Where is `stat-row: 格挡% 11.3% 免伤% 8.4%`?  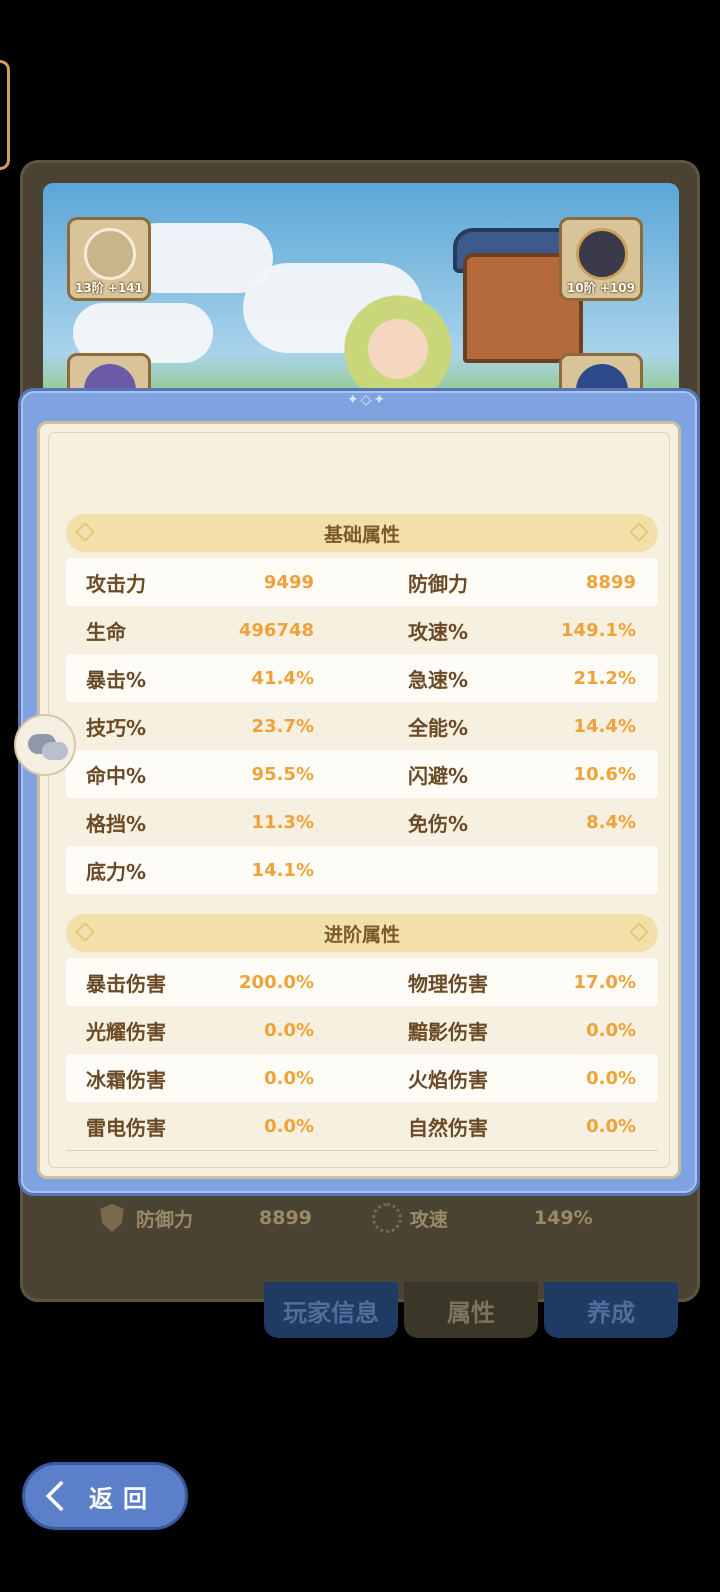
stat-row: 格挡% 11.3% 免伤% 8.4% is located at coordinates (362, 822).